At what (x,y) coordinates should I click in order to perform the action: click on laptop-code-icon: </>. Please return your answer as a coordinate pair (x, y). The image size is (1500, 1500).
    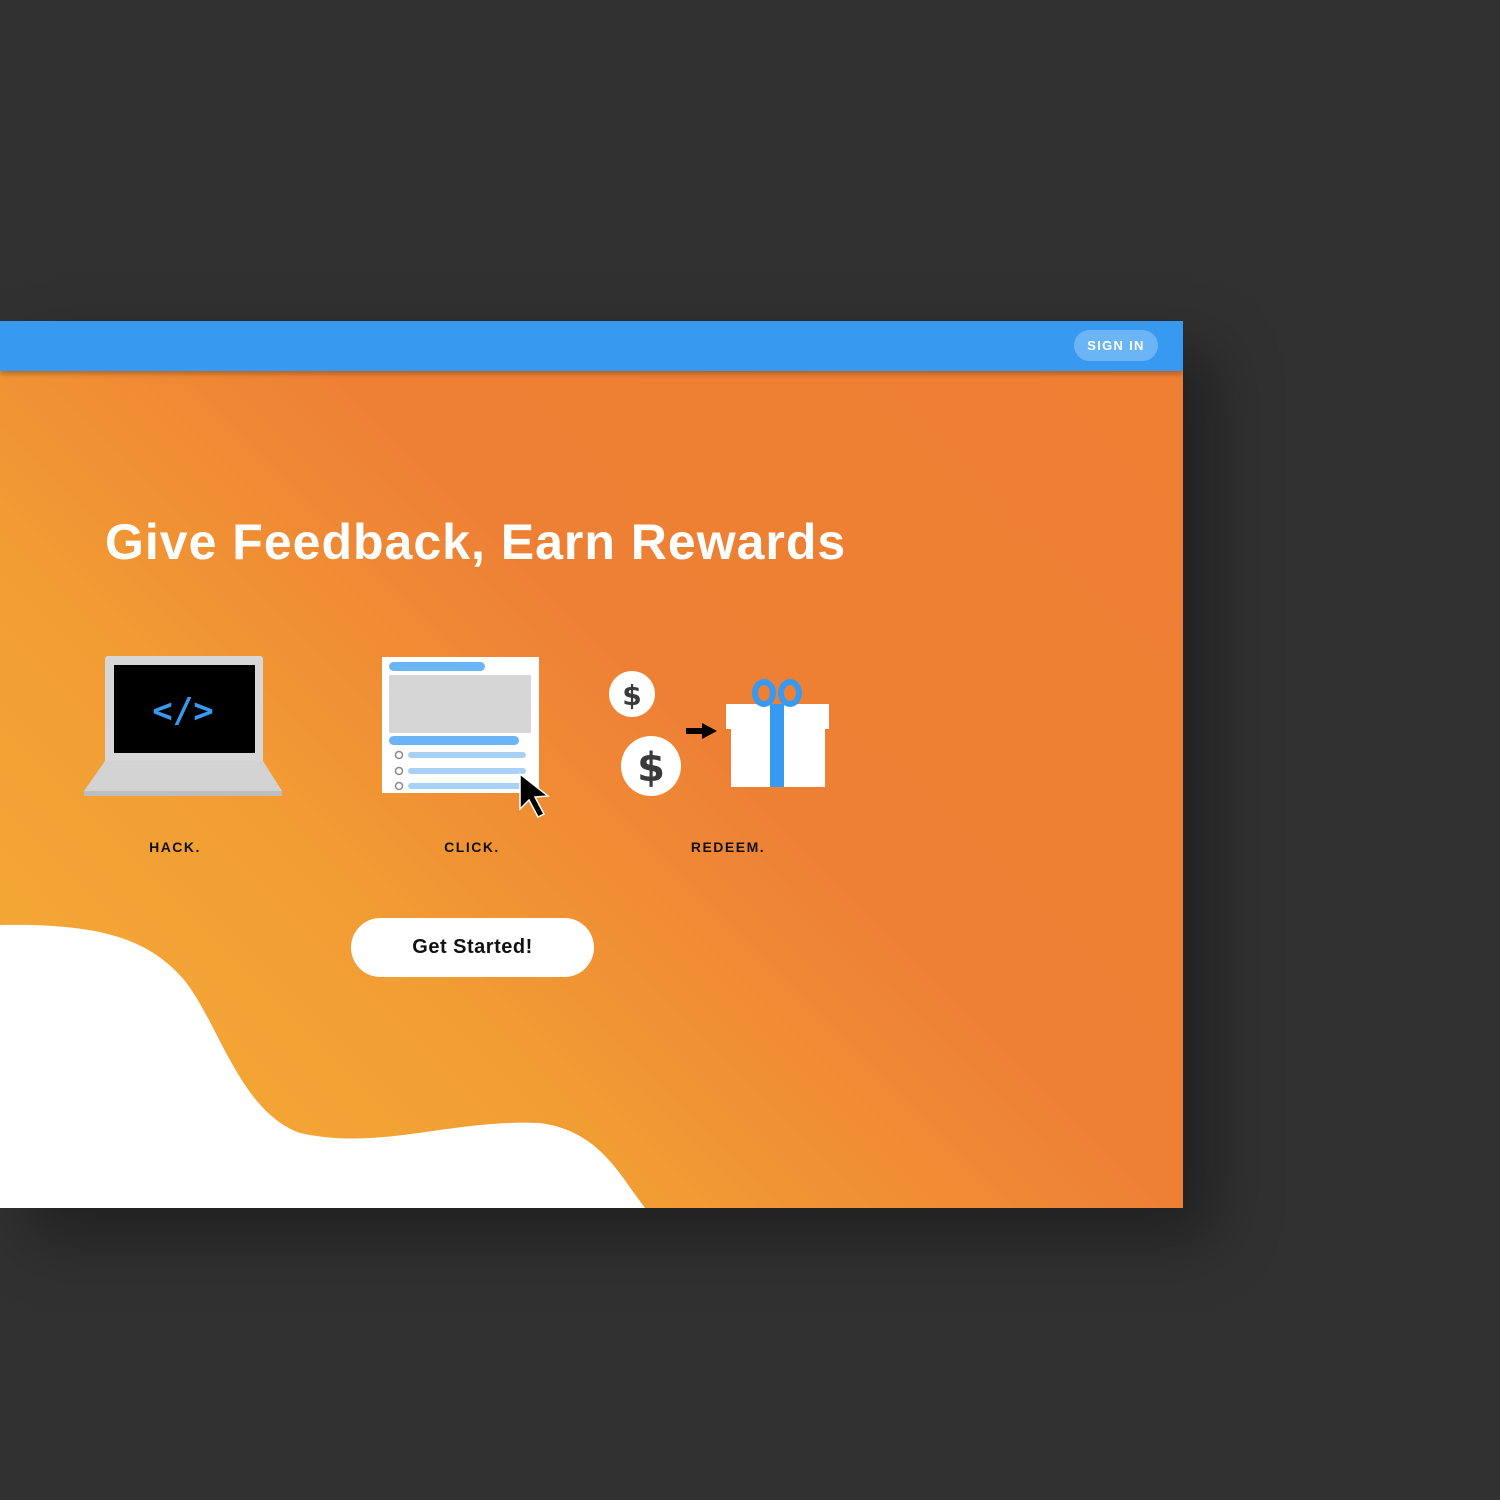
    Looking at the image, I should click on (183, 726).